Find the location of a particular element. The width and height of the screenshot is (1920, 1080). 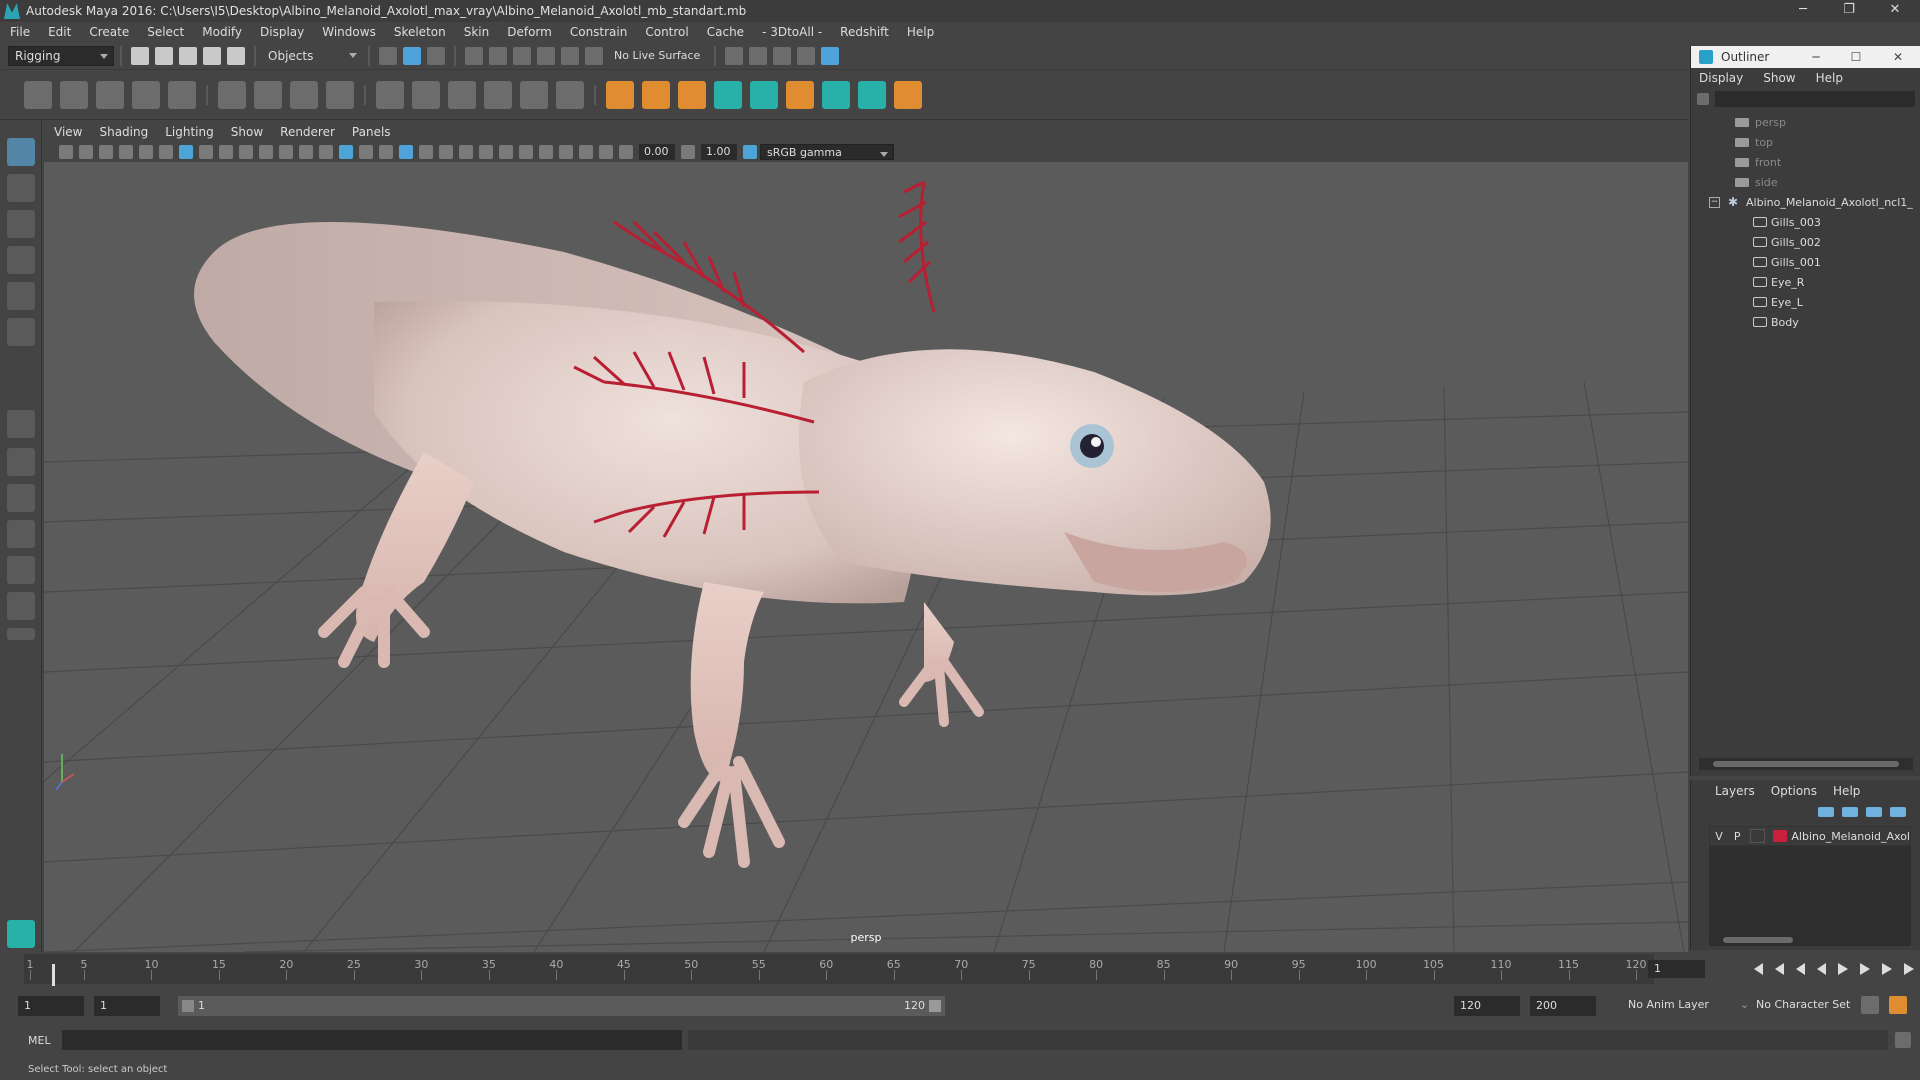

outliner-maximize-button: ☐ is located at coordinates (1856, 57).